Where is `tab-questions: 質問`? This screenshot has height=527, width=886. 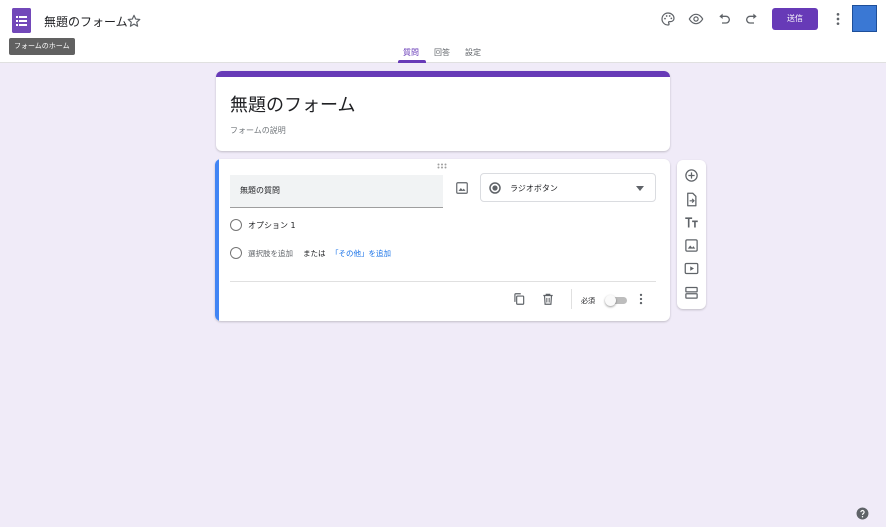
tab-questions: 質問 is located at coordinates (411, 52).